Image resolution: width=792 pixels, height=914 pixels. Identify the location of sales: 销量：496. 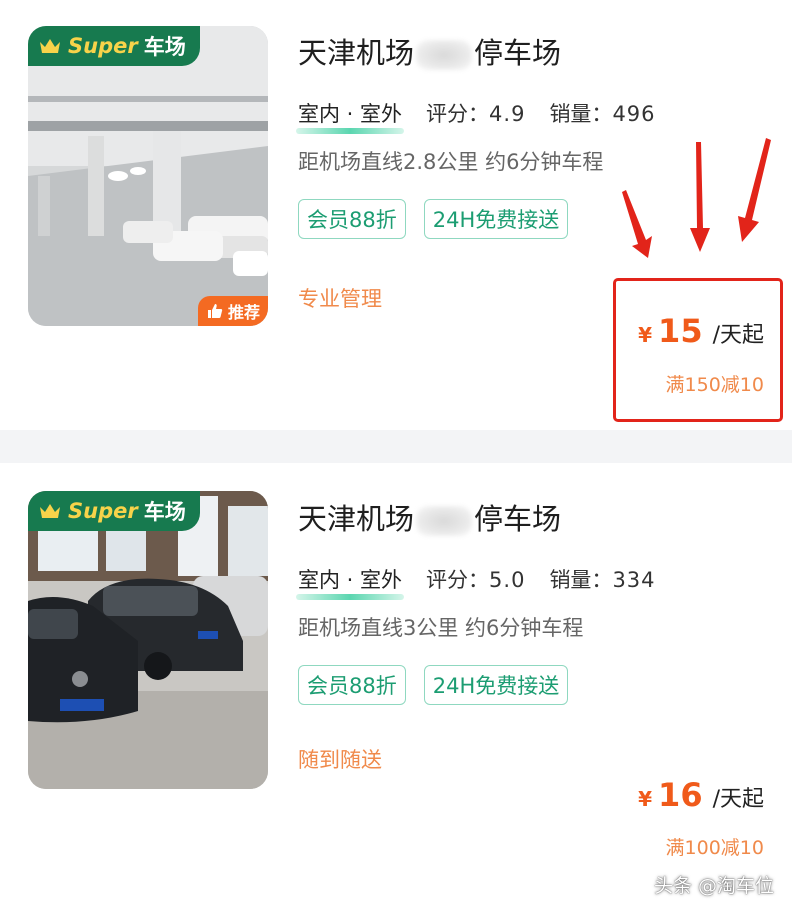
(602, 113).